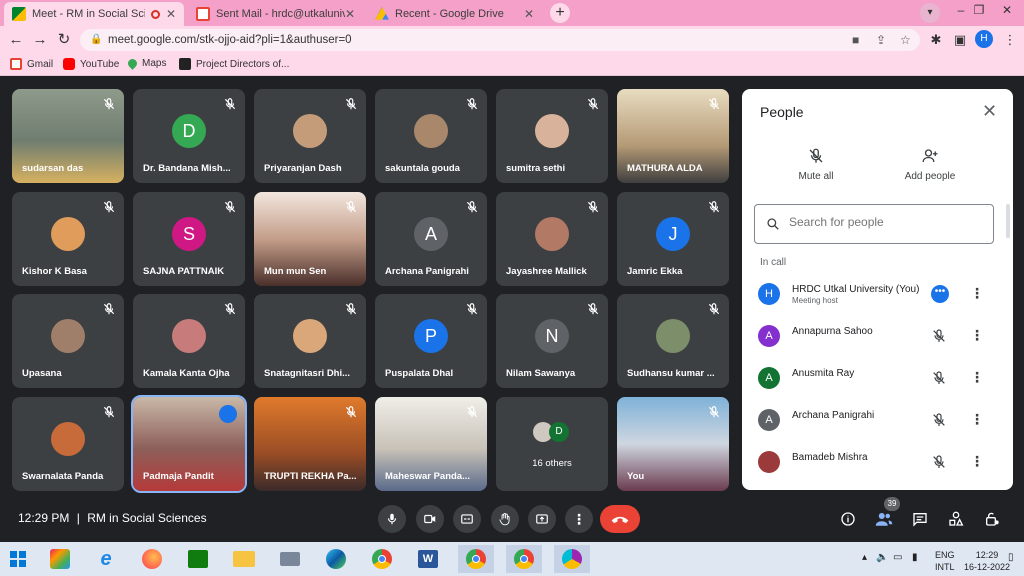  I want to click on present-screen-button, so click(542, 519).